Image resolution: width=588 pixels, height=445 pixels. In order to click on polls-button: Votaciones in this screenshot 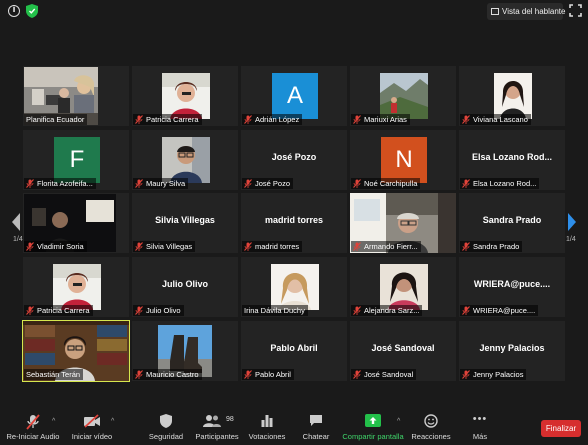, I will do `click(267, 426)`.